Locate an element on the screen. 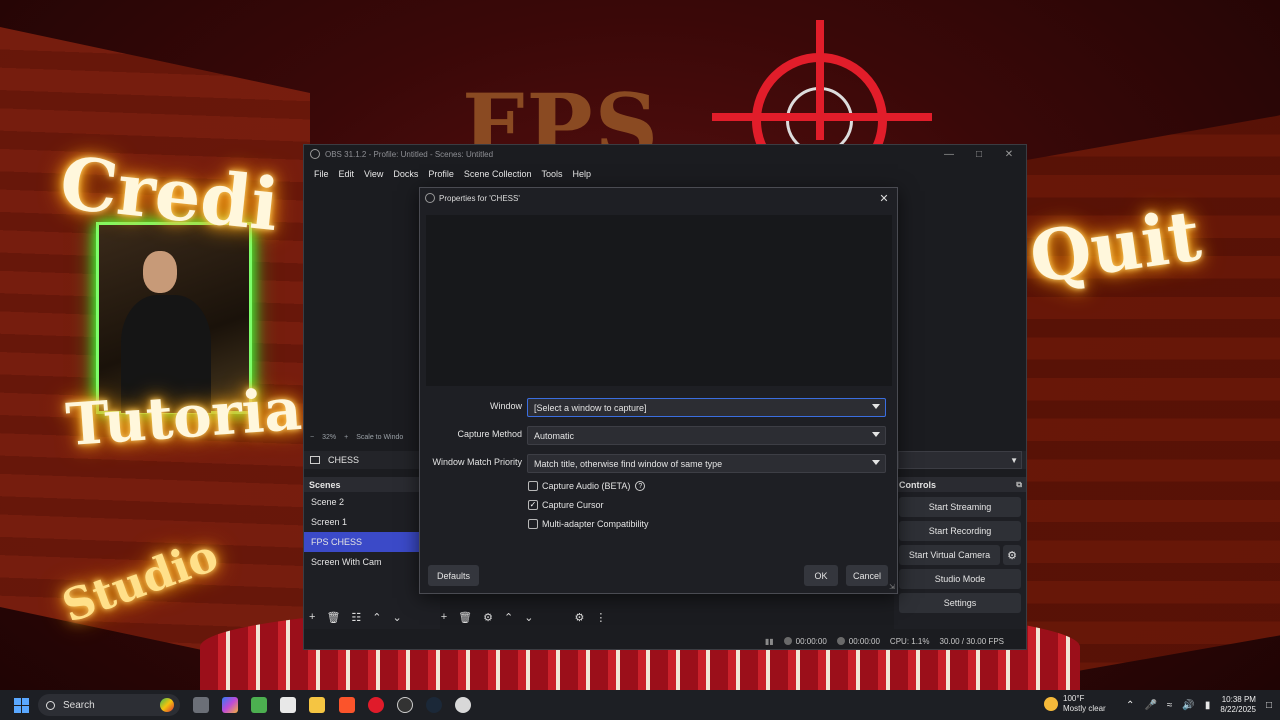 Image resolution: width=1280 pixels, height=720 pixels. volume-icon: 🔊 is located at coordinates (1188, 705).